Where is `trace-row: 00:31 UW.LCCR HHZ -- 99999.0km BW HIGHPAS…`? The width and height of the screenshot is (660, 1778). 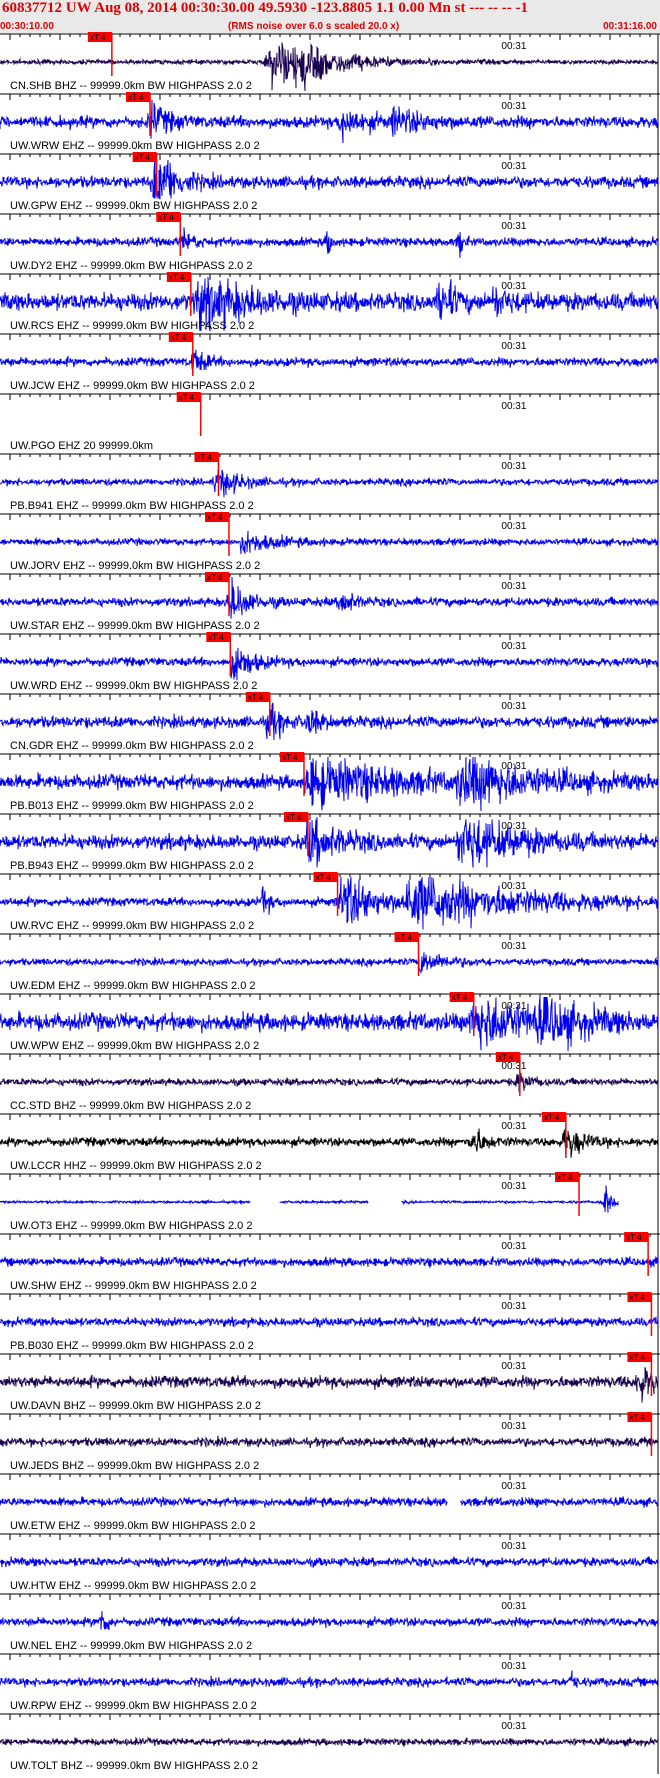 trace-row: 00:31 UW.LCCR HHZ -- 99999.0km BW HIGHPAS… is located at coordinates (330, 1143).